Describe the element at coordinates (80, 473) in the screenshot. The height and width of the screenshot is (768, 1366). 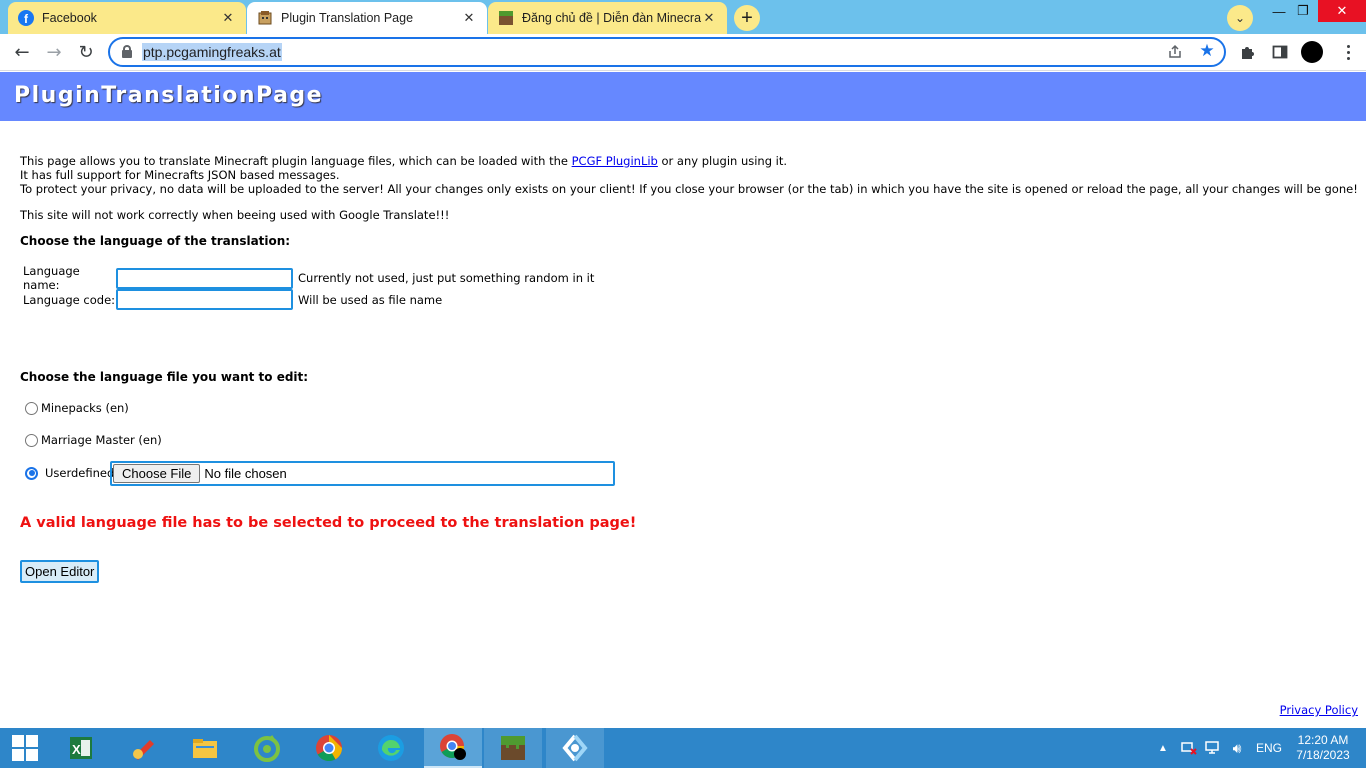
I see `option-label: Userdefined` at that location.